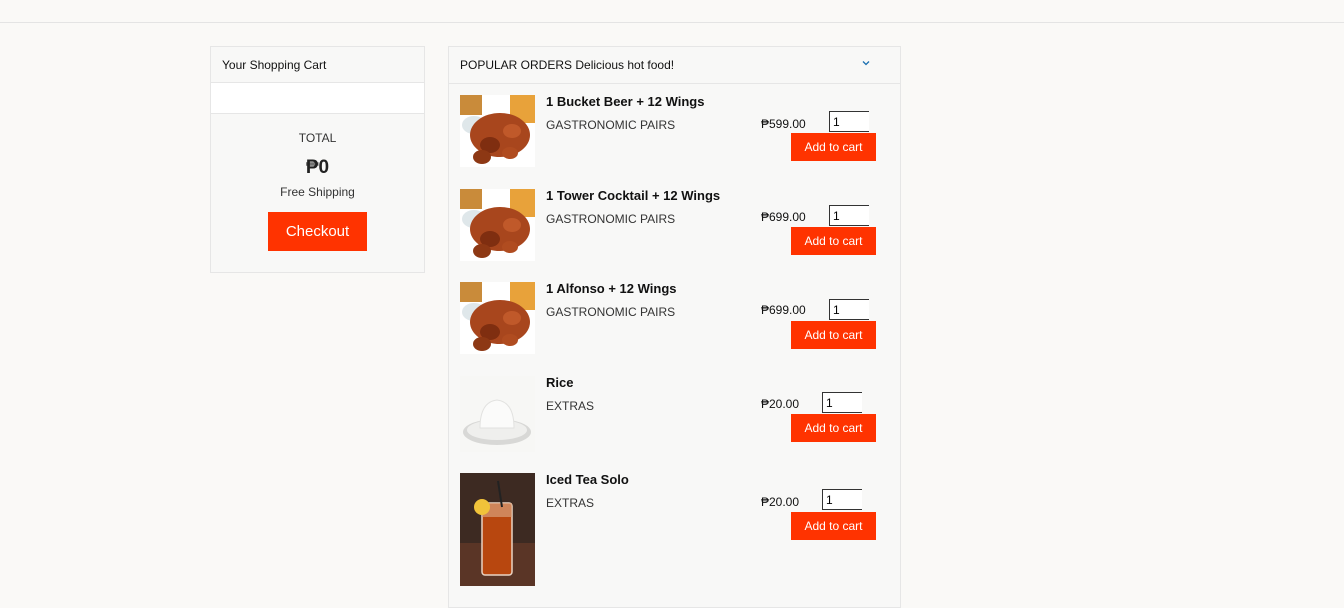 The height and width of the screenshot is (608, 1344). Describe the element at coordinates (866, 63) in the screenshot. I see `chevron-down-icon` at that location.